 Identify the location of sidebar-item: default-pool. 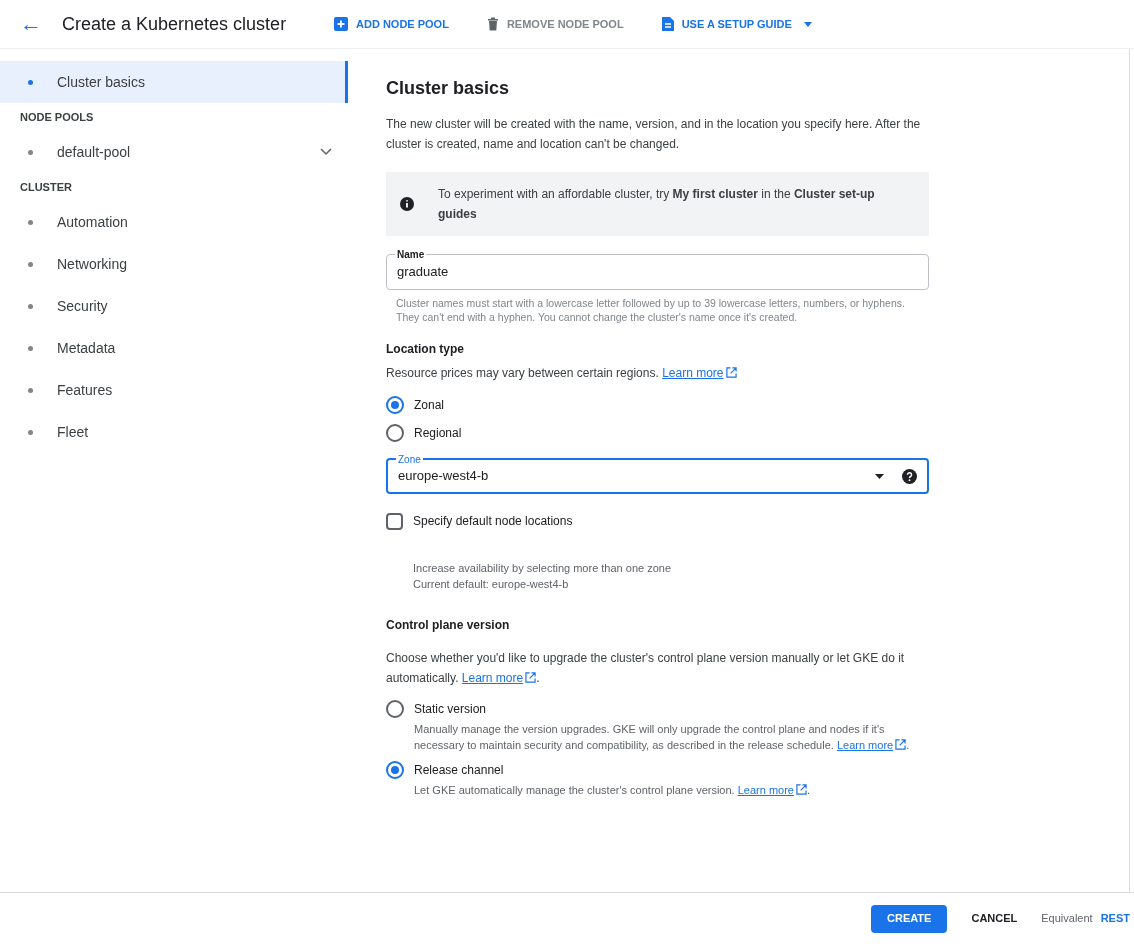
(174, 152).